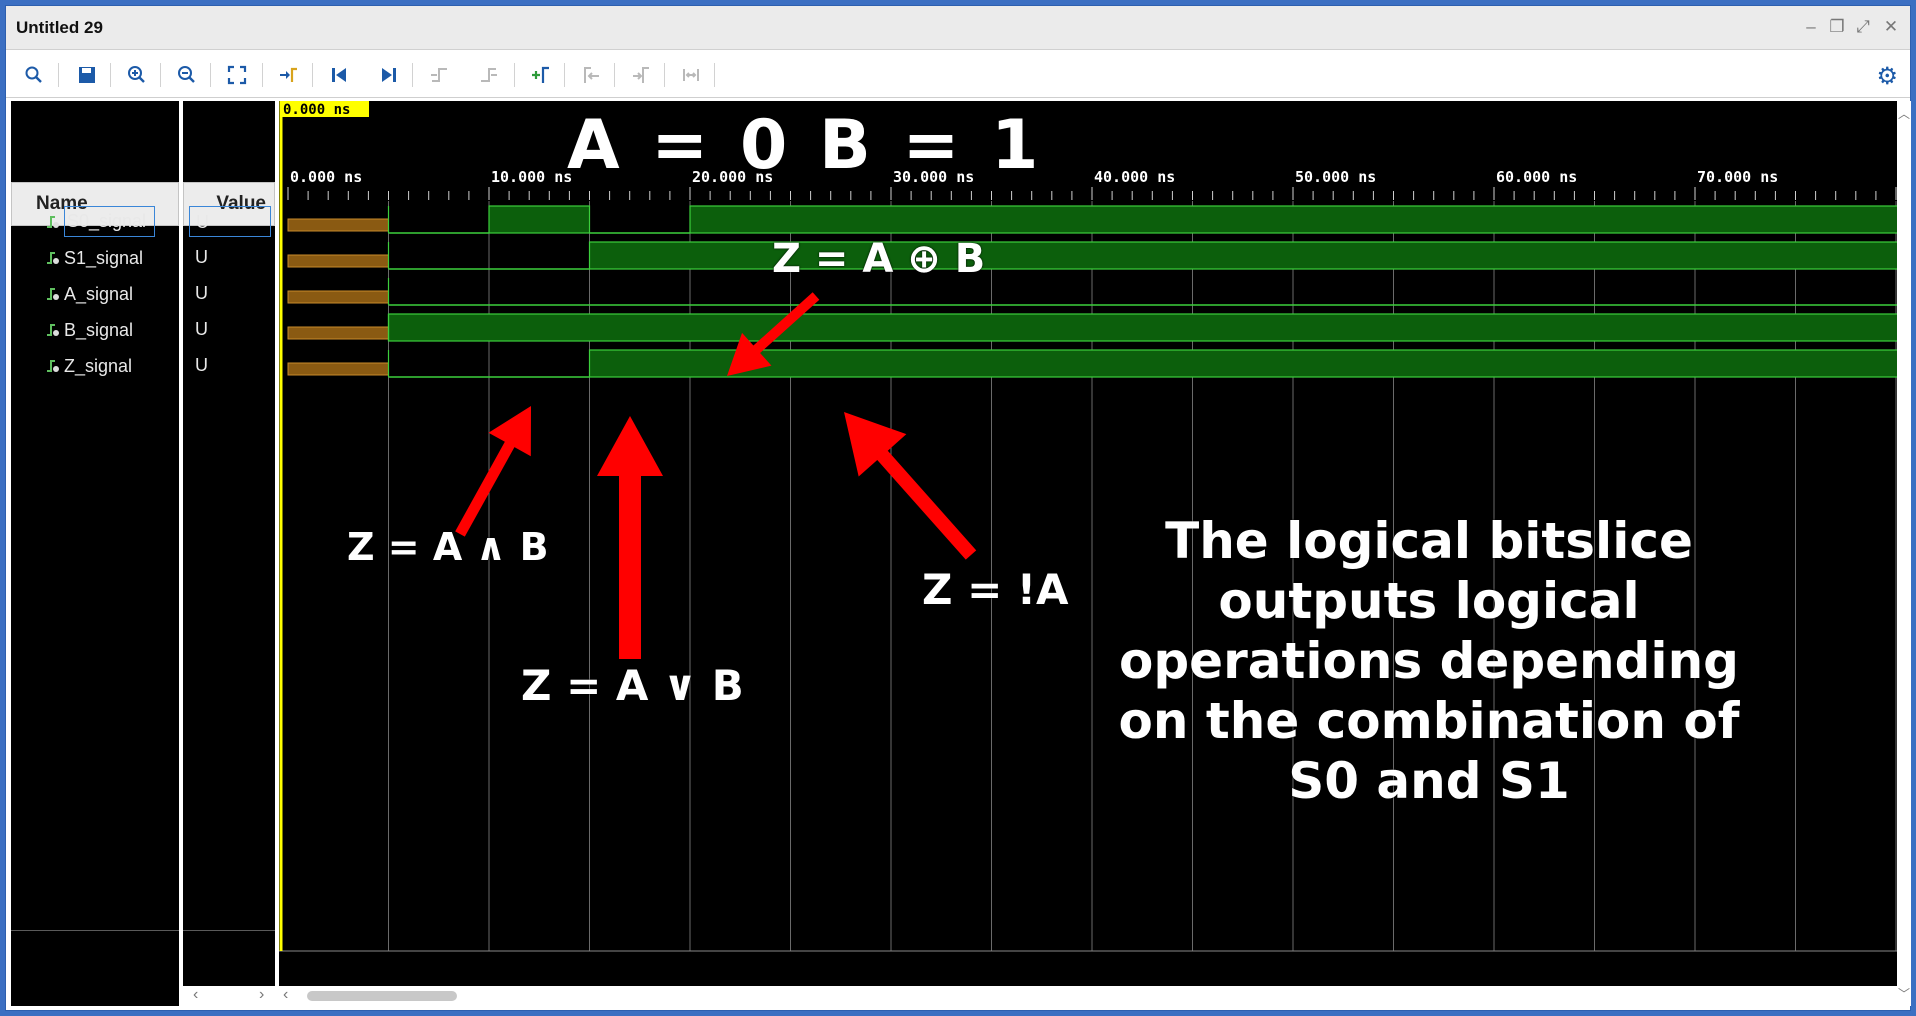  I want to click on signal-name: A_signal, so click(99, 294).